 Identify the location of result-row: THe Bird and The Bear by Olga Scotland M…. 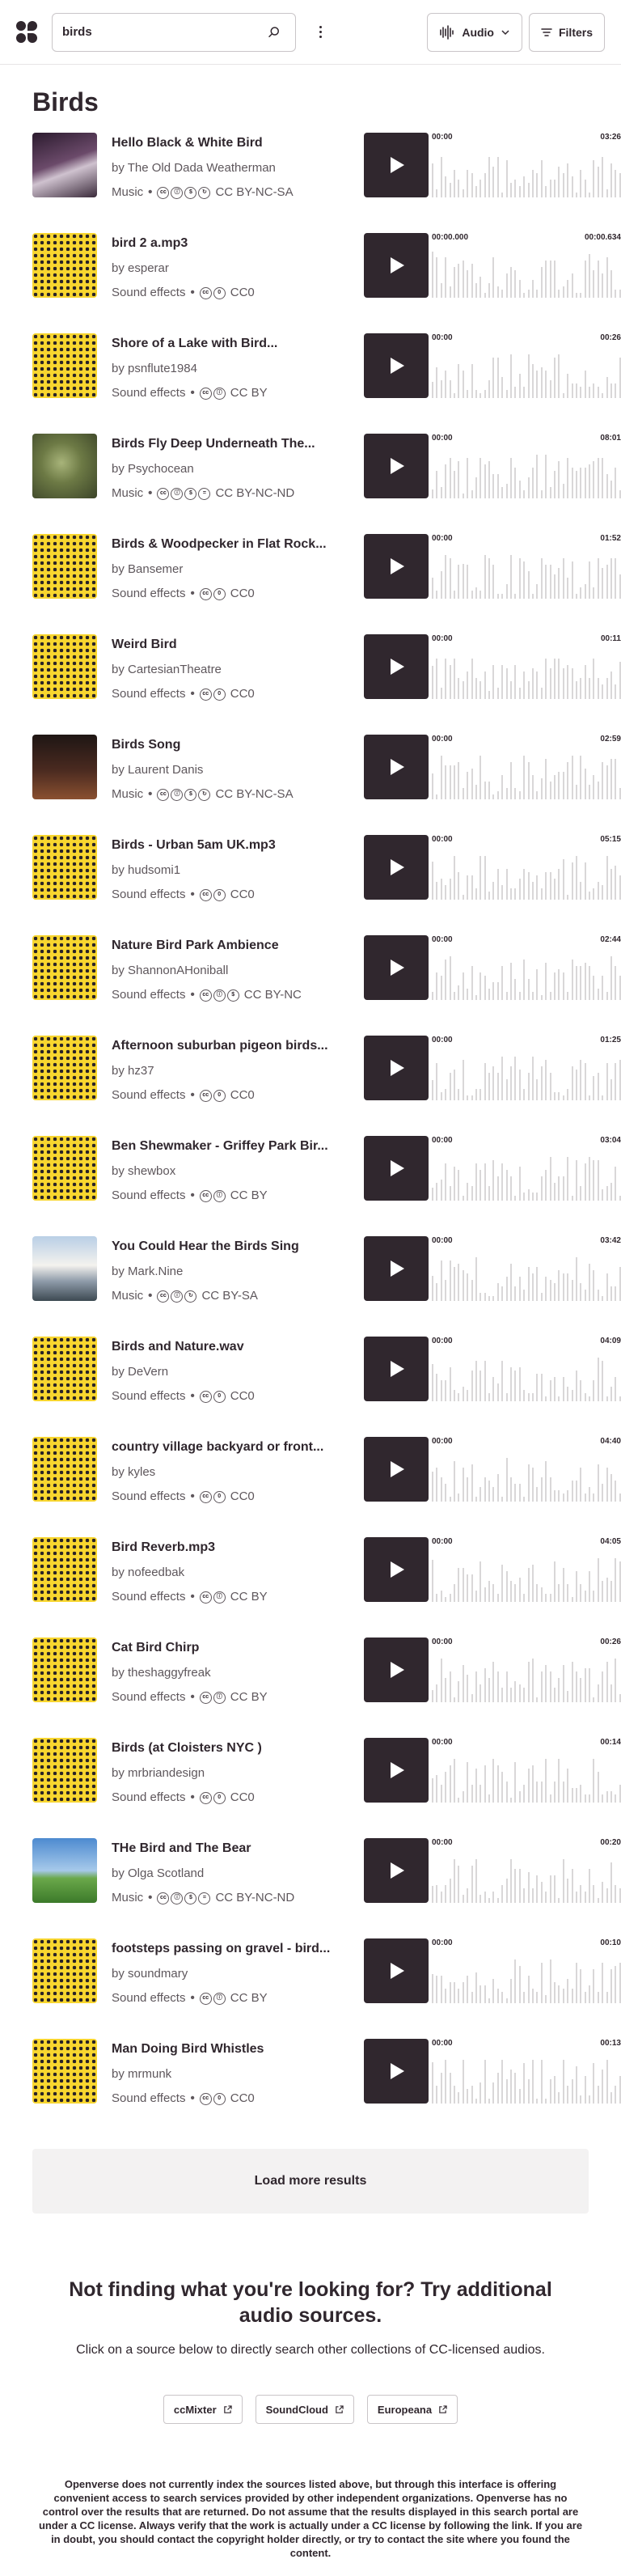
(326, 1888).